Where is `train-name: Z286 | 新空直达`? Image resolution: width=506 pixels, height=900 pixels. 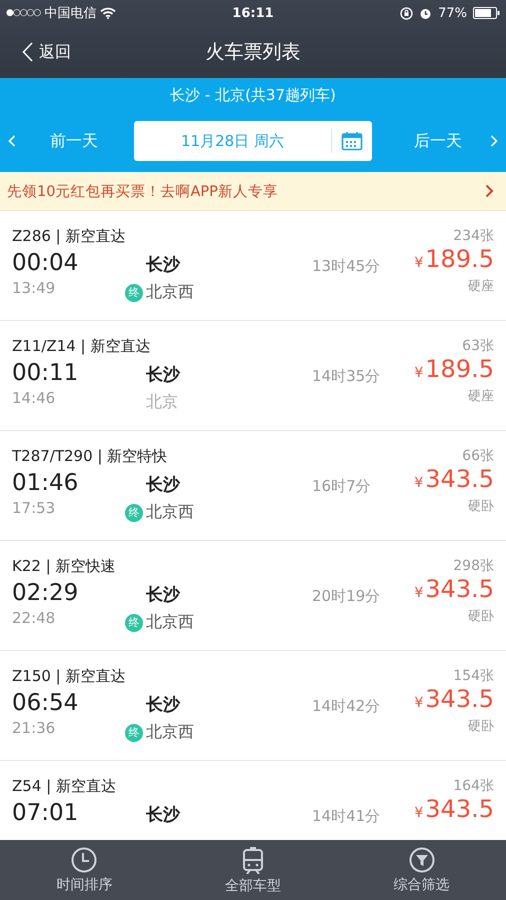 train-name: Z286 | 新空直达 is located at coordinates (69, 236).